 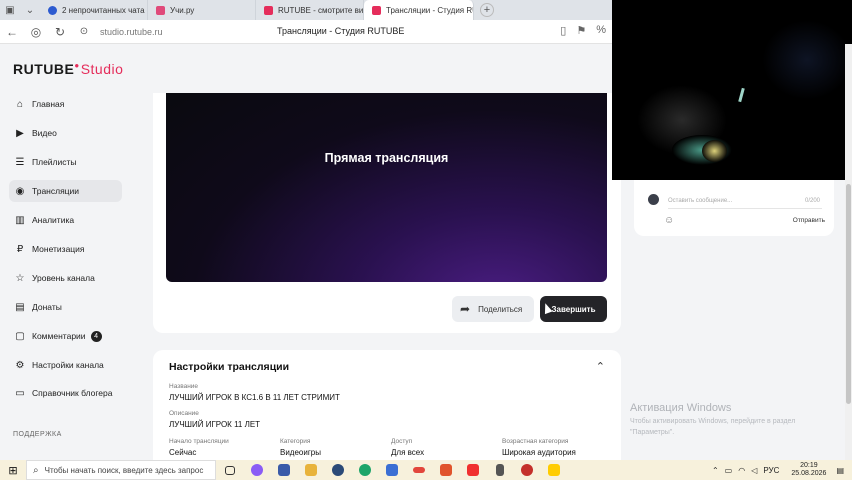 What do you see at coordinates (254, 397) in the screenshot?
I see `name-value: ЛУЧШИЙ ИГРОК В КС1.6 В 11 ЛЕТ СТРИМИТ` at bounding box center [254, 397].